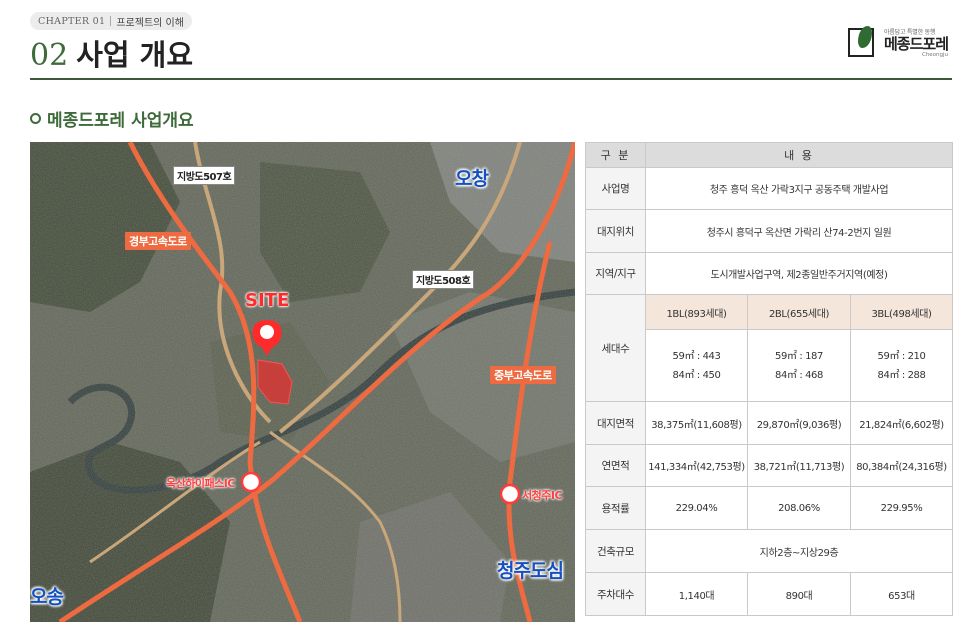 Image resolution: width=968 pixels, height=644 pixels. Describe the element at coordinates (799, 423) in the screenshot. I see `site-area-2: 29,870㎡(9,036평)` at that location.